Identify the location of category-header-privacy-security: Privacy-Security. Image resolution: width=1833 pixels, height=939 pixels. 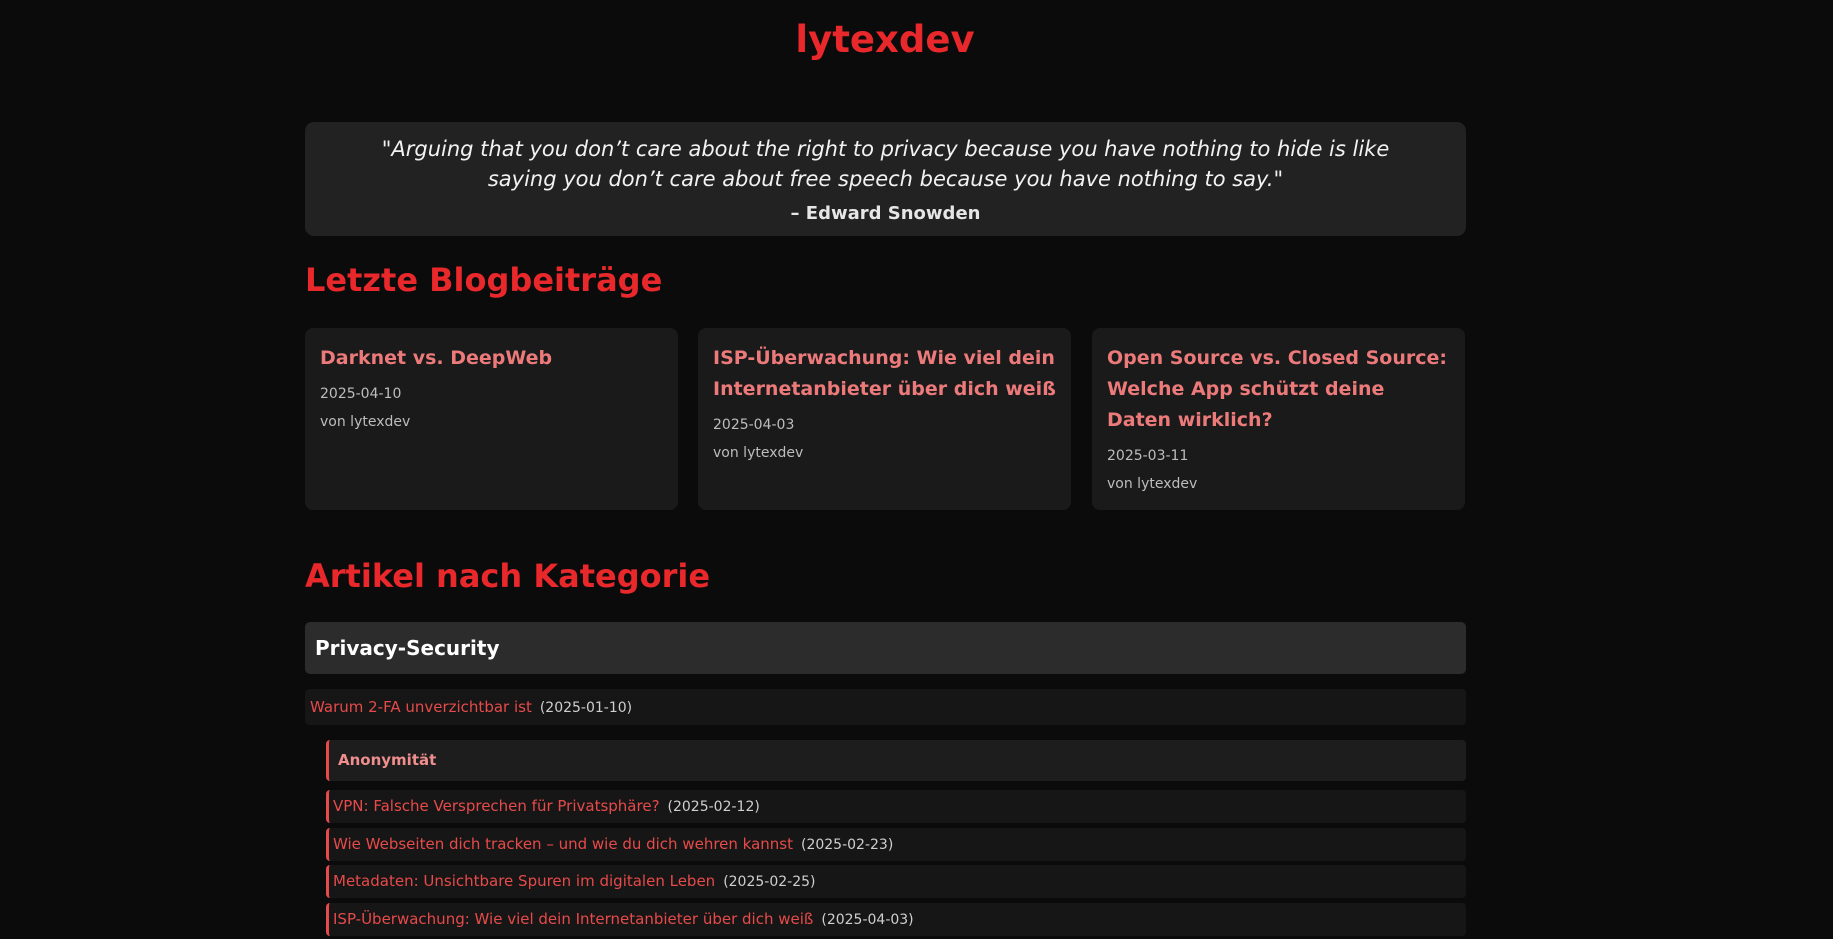
(885, 648).